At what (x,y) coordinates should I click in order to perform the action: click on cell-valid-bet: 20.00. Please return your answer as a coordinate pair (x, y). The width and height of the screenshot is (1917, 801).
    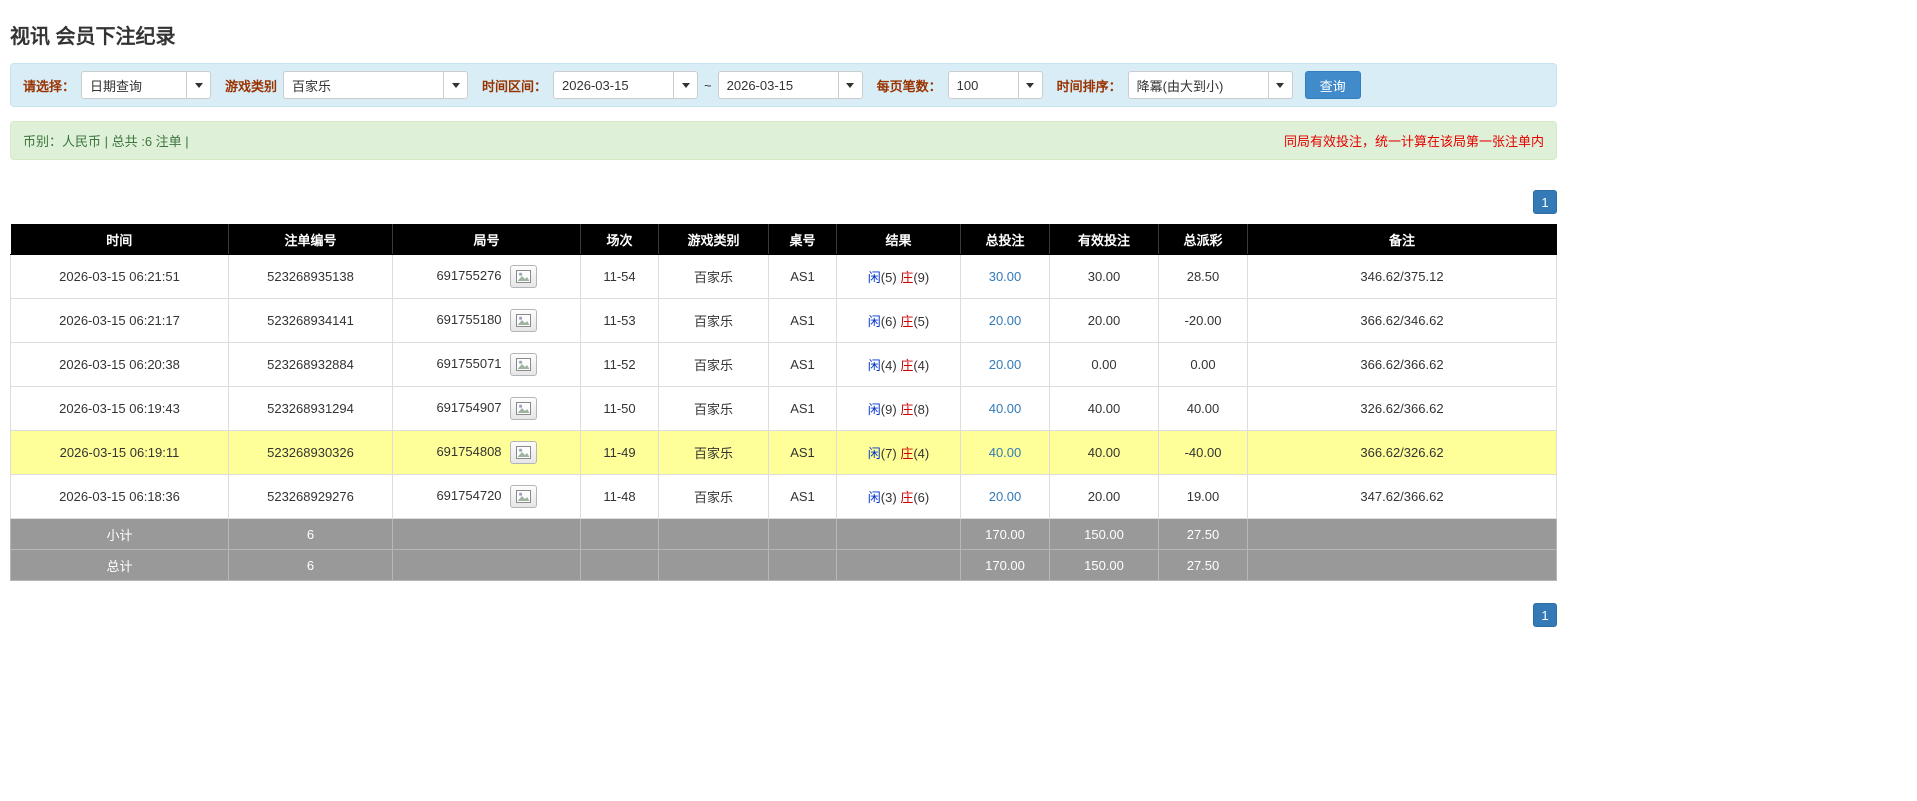
    Looking at the image, I should click on (1104, 496).